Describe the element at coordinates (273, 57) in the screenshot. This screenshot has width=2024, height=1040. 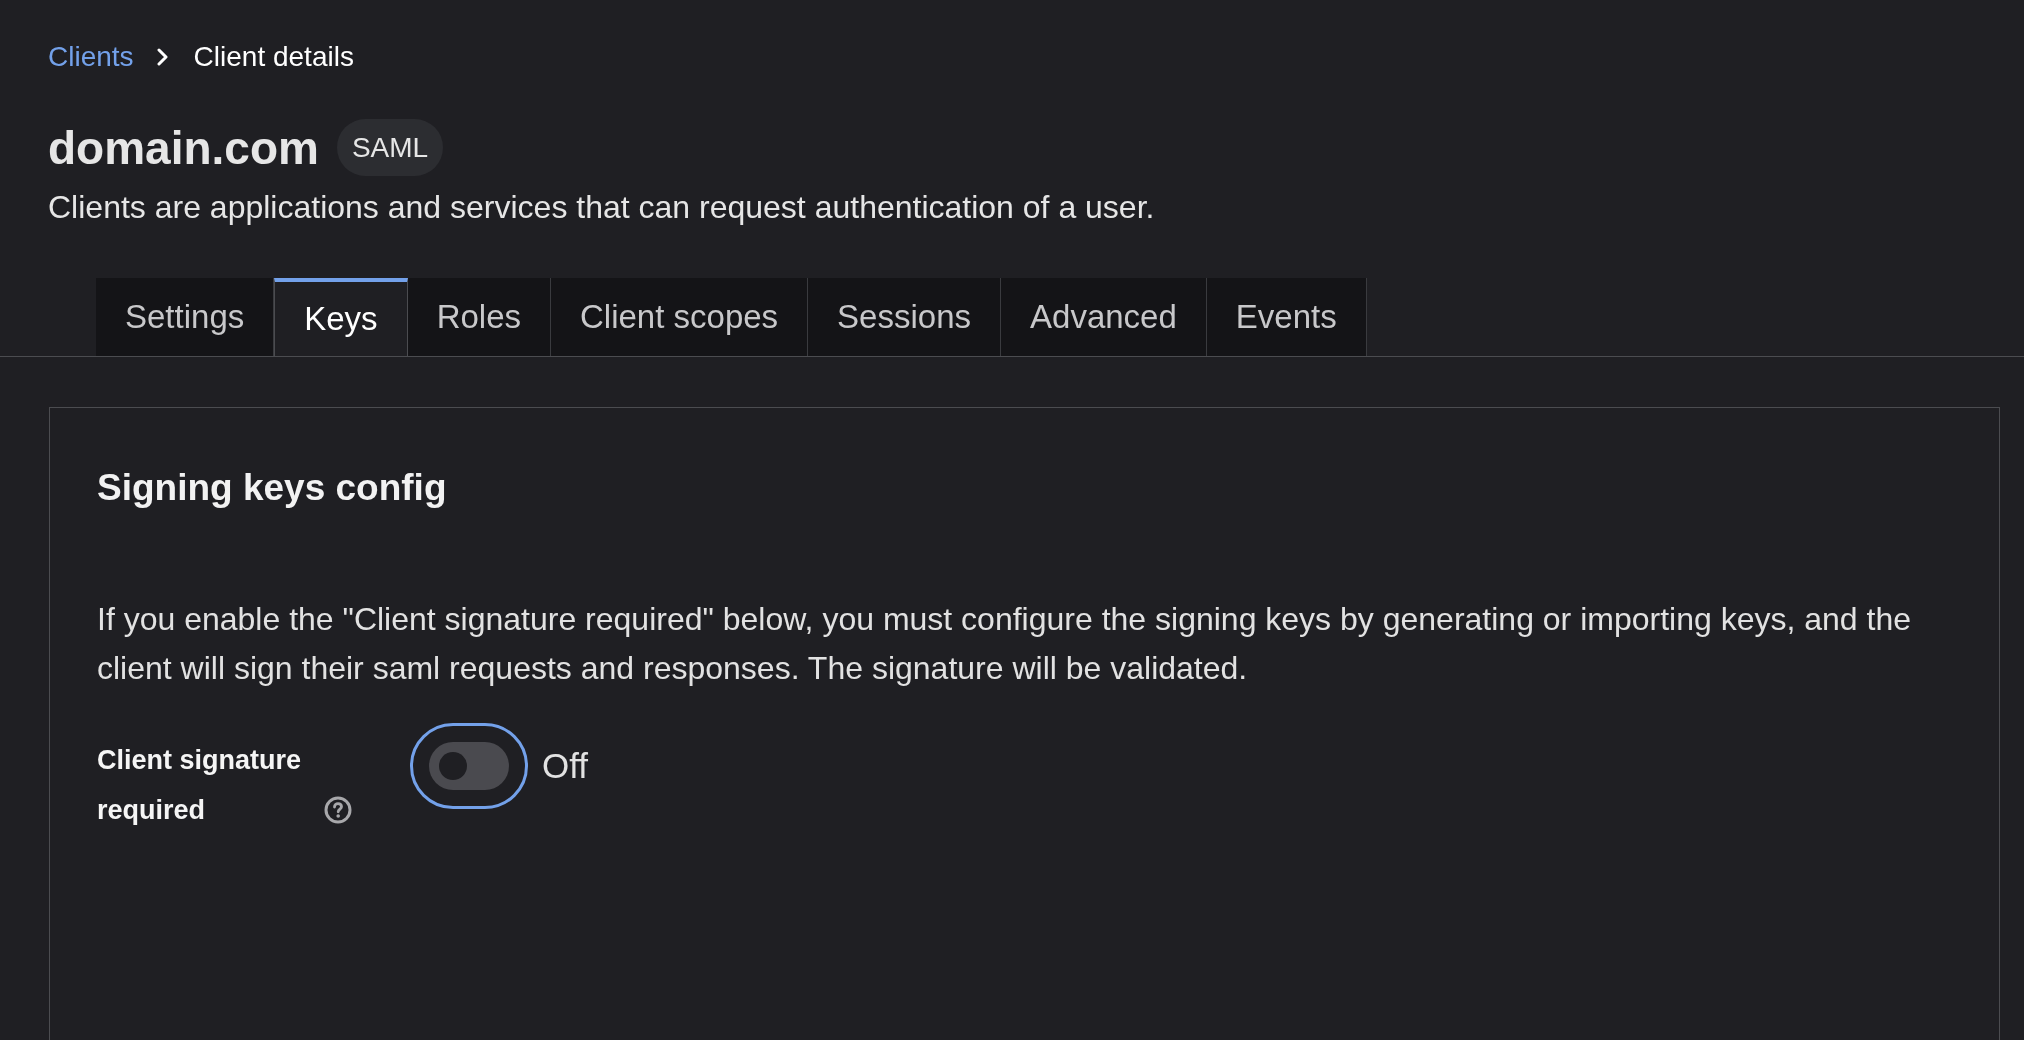
I see `breadcrumb-current: Client details` at that location.